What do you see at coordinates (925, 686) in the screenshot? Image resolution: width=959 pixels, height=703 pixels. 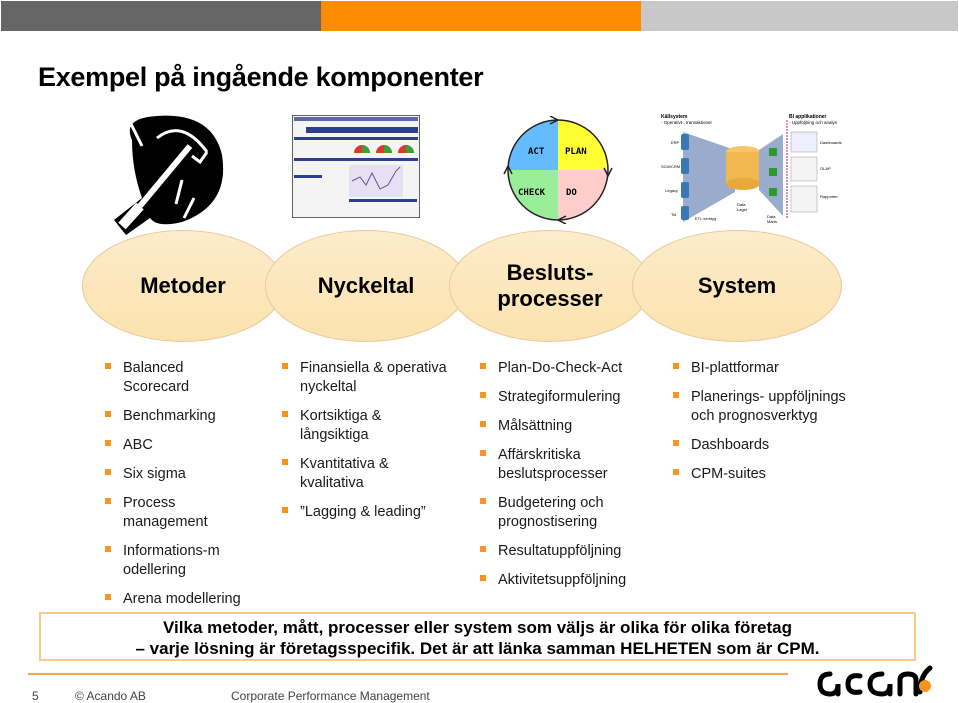 I see `logo-dot` at bounding box center [925, 686].